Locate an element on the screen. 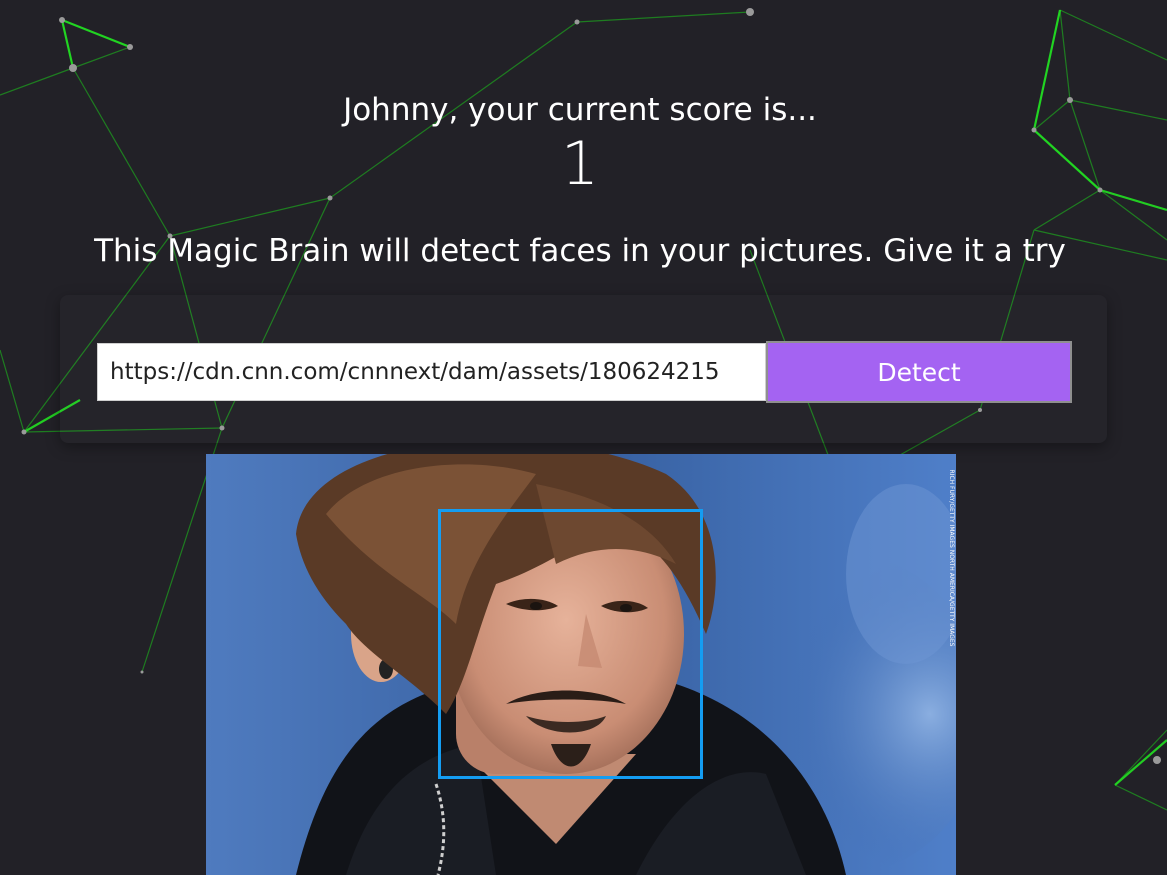 The height and width of the screenshot is (875, 1167). detect-button: Detect is located at coordinates (919, 372).